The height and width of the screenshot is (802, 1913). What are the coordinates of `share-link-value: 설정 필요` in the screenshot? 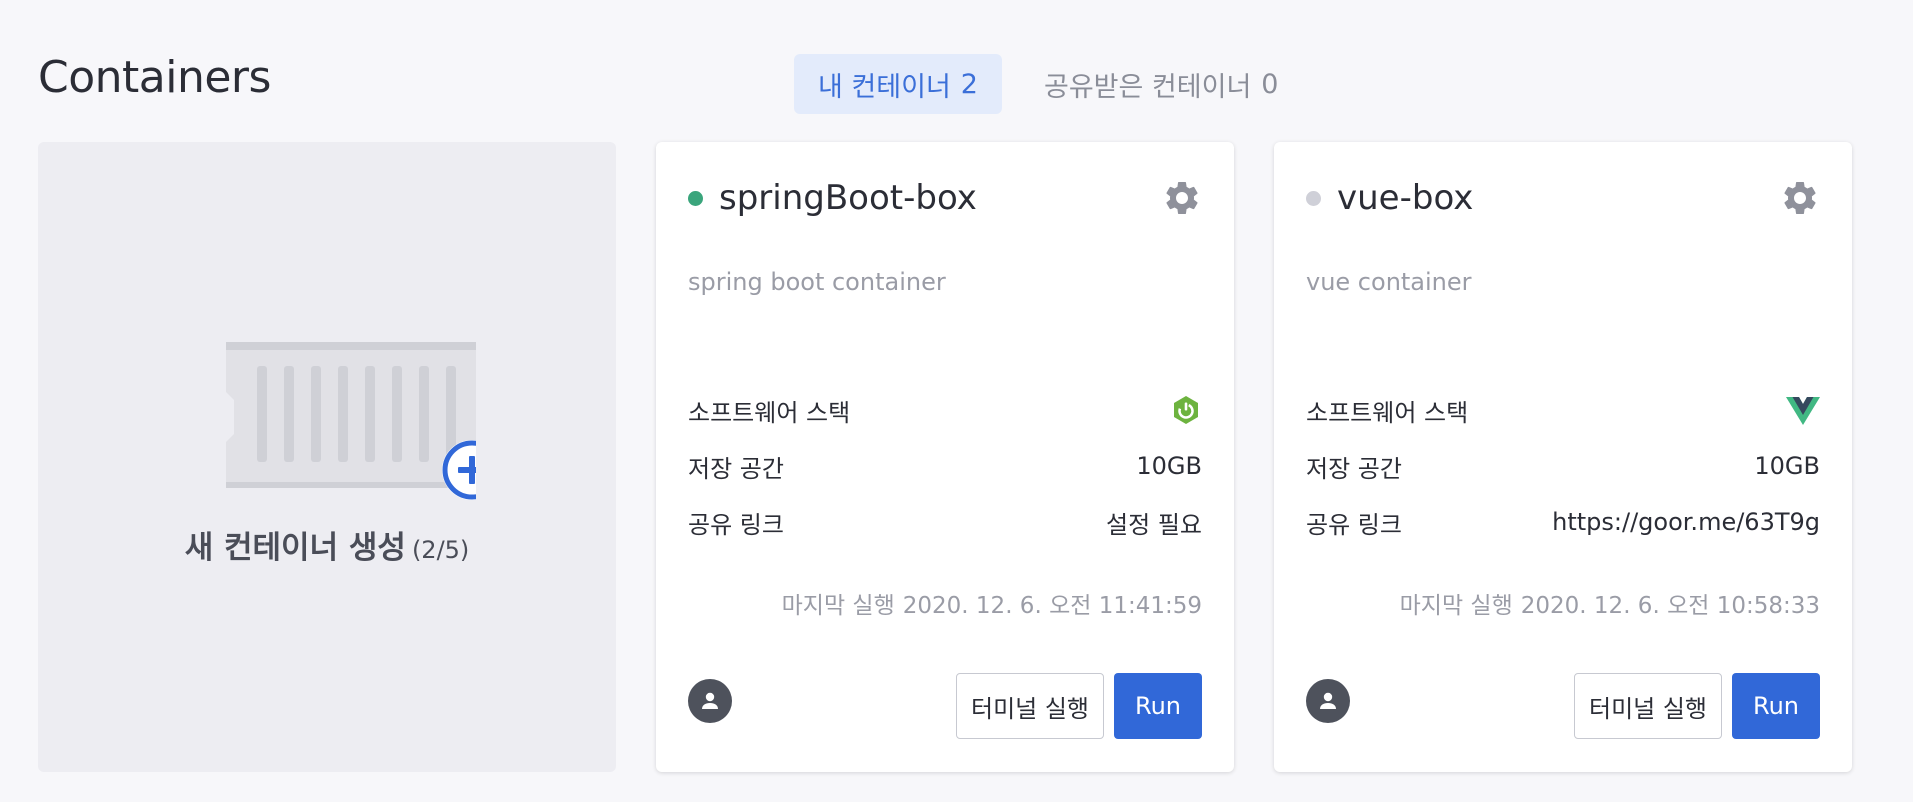 It's located at (1154, 522).